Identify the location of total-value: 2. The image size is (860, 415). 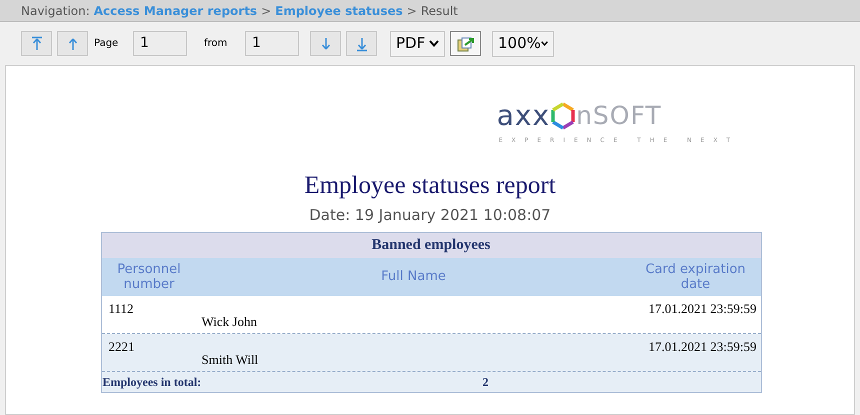
(485, 382).